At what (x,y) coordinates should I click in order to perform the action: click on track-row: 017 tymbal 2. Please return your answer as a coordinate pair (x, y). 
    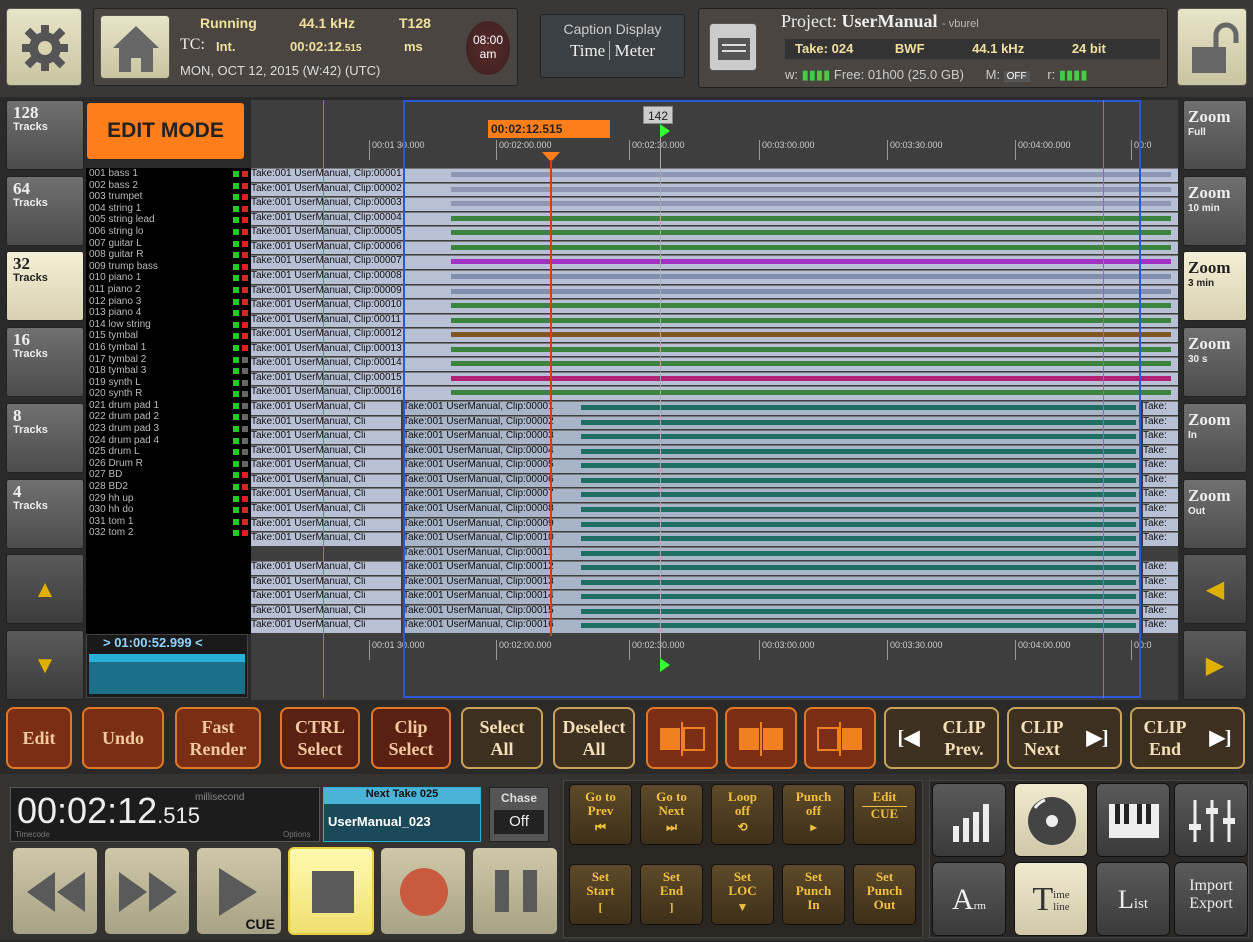
    Looking at the image, I should click on (168, 360).